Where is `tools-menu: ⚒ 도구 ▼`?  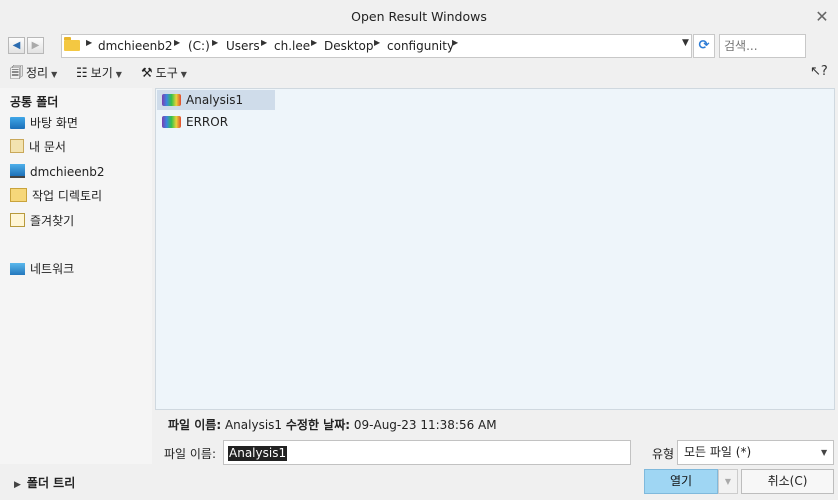
tools-menu: ⚒ 도구 ▼ is located at coordinates (164, 73).